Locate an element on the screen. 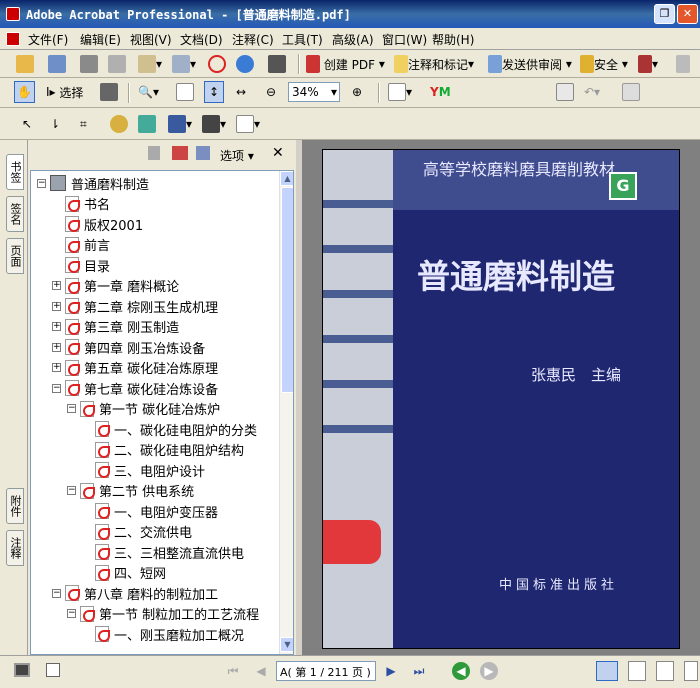  shape-tool-icon: ▾ is located at coordinates (180, 124).